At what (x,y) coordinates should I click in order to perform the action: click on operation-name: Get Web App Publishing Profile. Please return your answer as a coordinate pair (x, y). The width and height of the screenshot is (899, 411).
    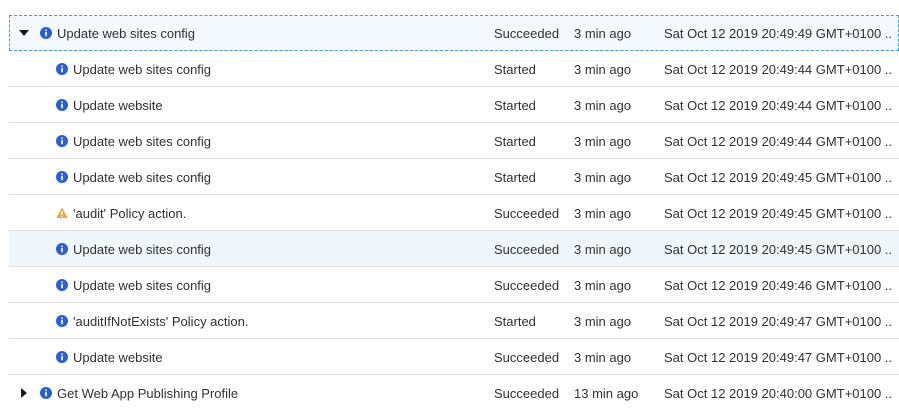
    Looking at the image, I should click on (147, 393).